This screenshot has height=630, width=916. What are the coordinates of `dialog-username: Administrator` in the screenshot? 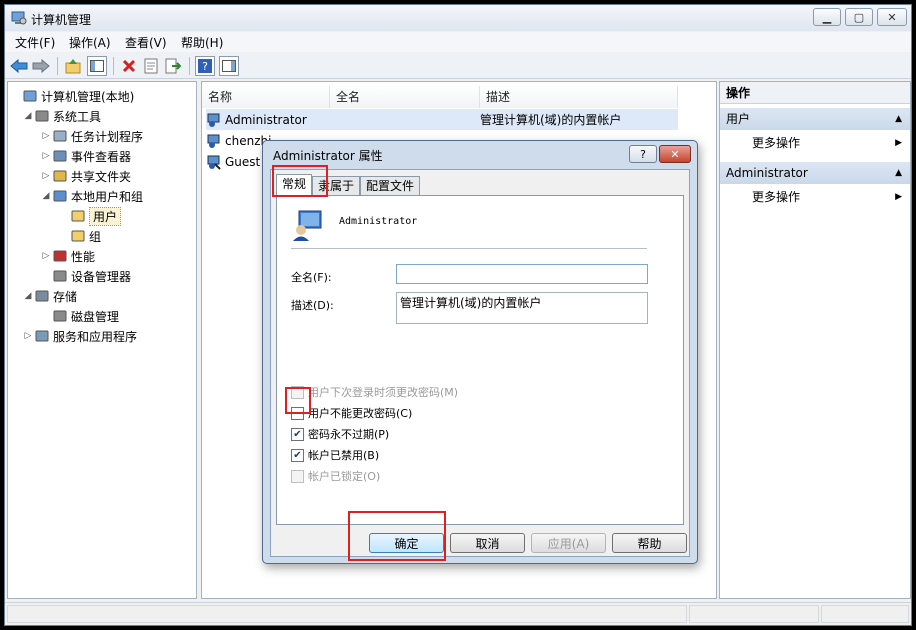 It's located at (378, 221).